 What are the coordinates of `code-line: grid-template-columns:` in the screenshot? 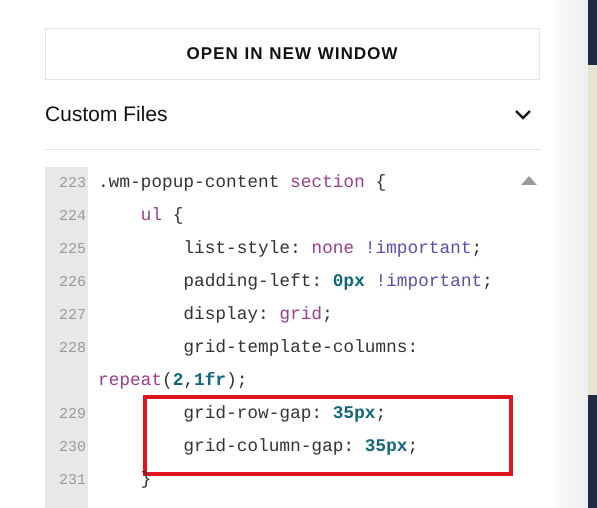 It's located at (300, 348).